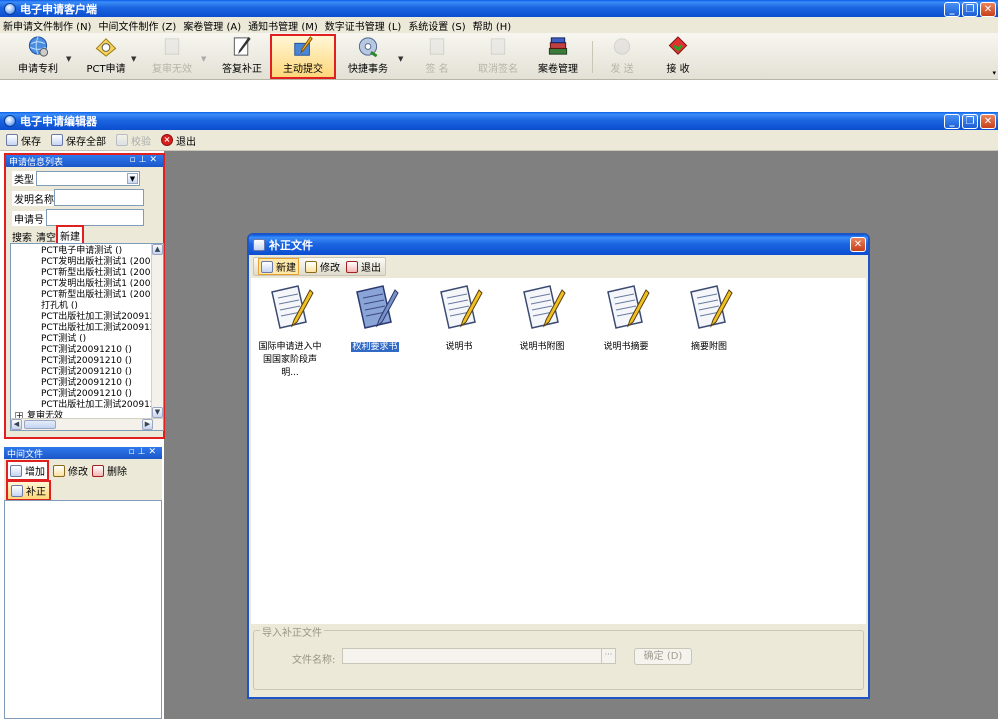  Describe the element at coordinates (970, 9) in the screenshot. I see `maximize-button: ❐` at that location.